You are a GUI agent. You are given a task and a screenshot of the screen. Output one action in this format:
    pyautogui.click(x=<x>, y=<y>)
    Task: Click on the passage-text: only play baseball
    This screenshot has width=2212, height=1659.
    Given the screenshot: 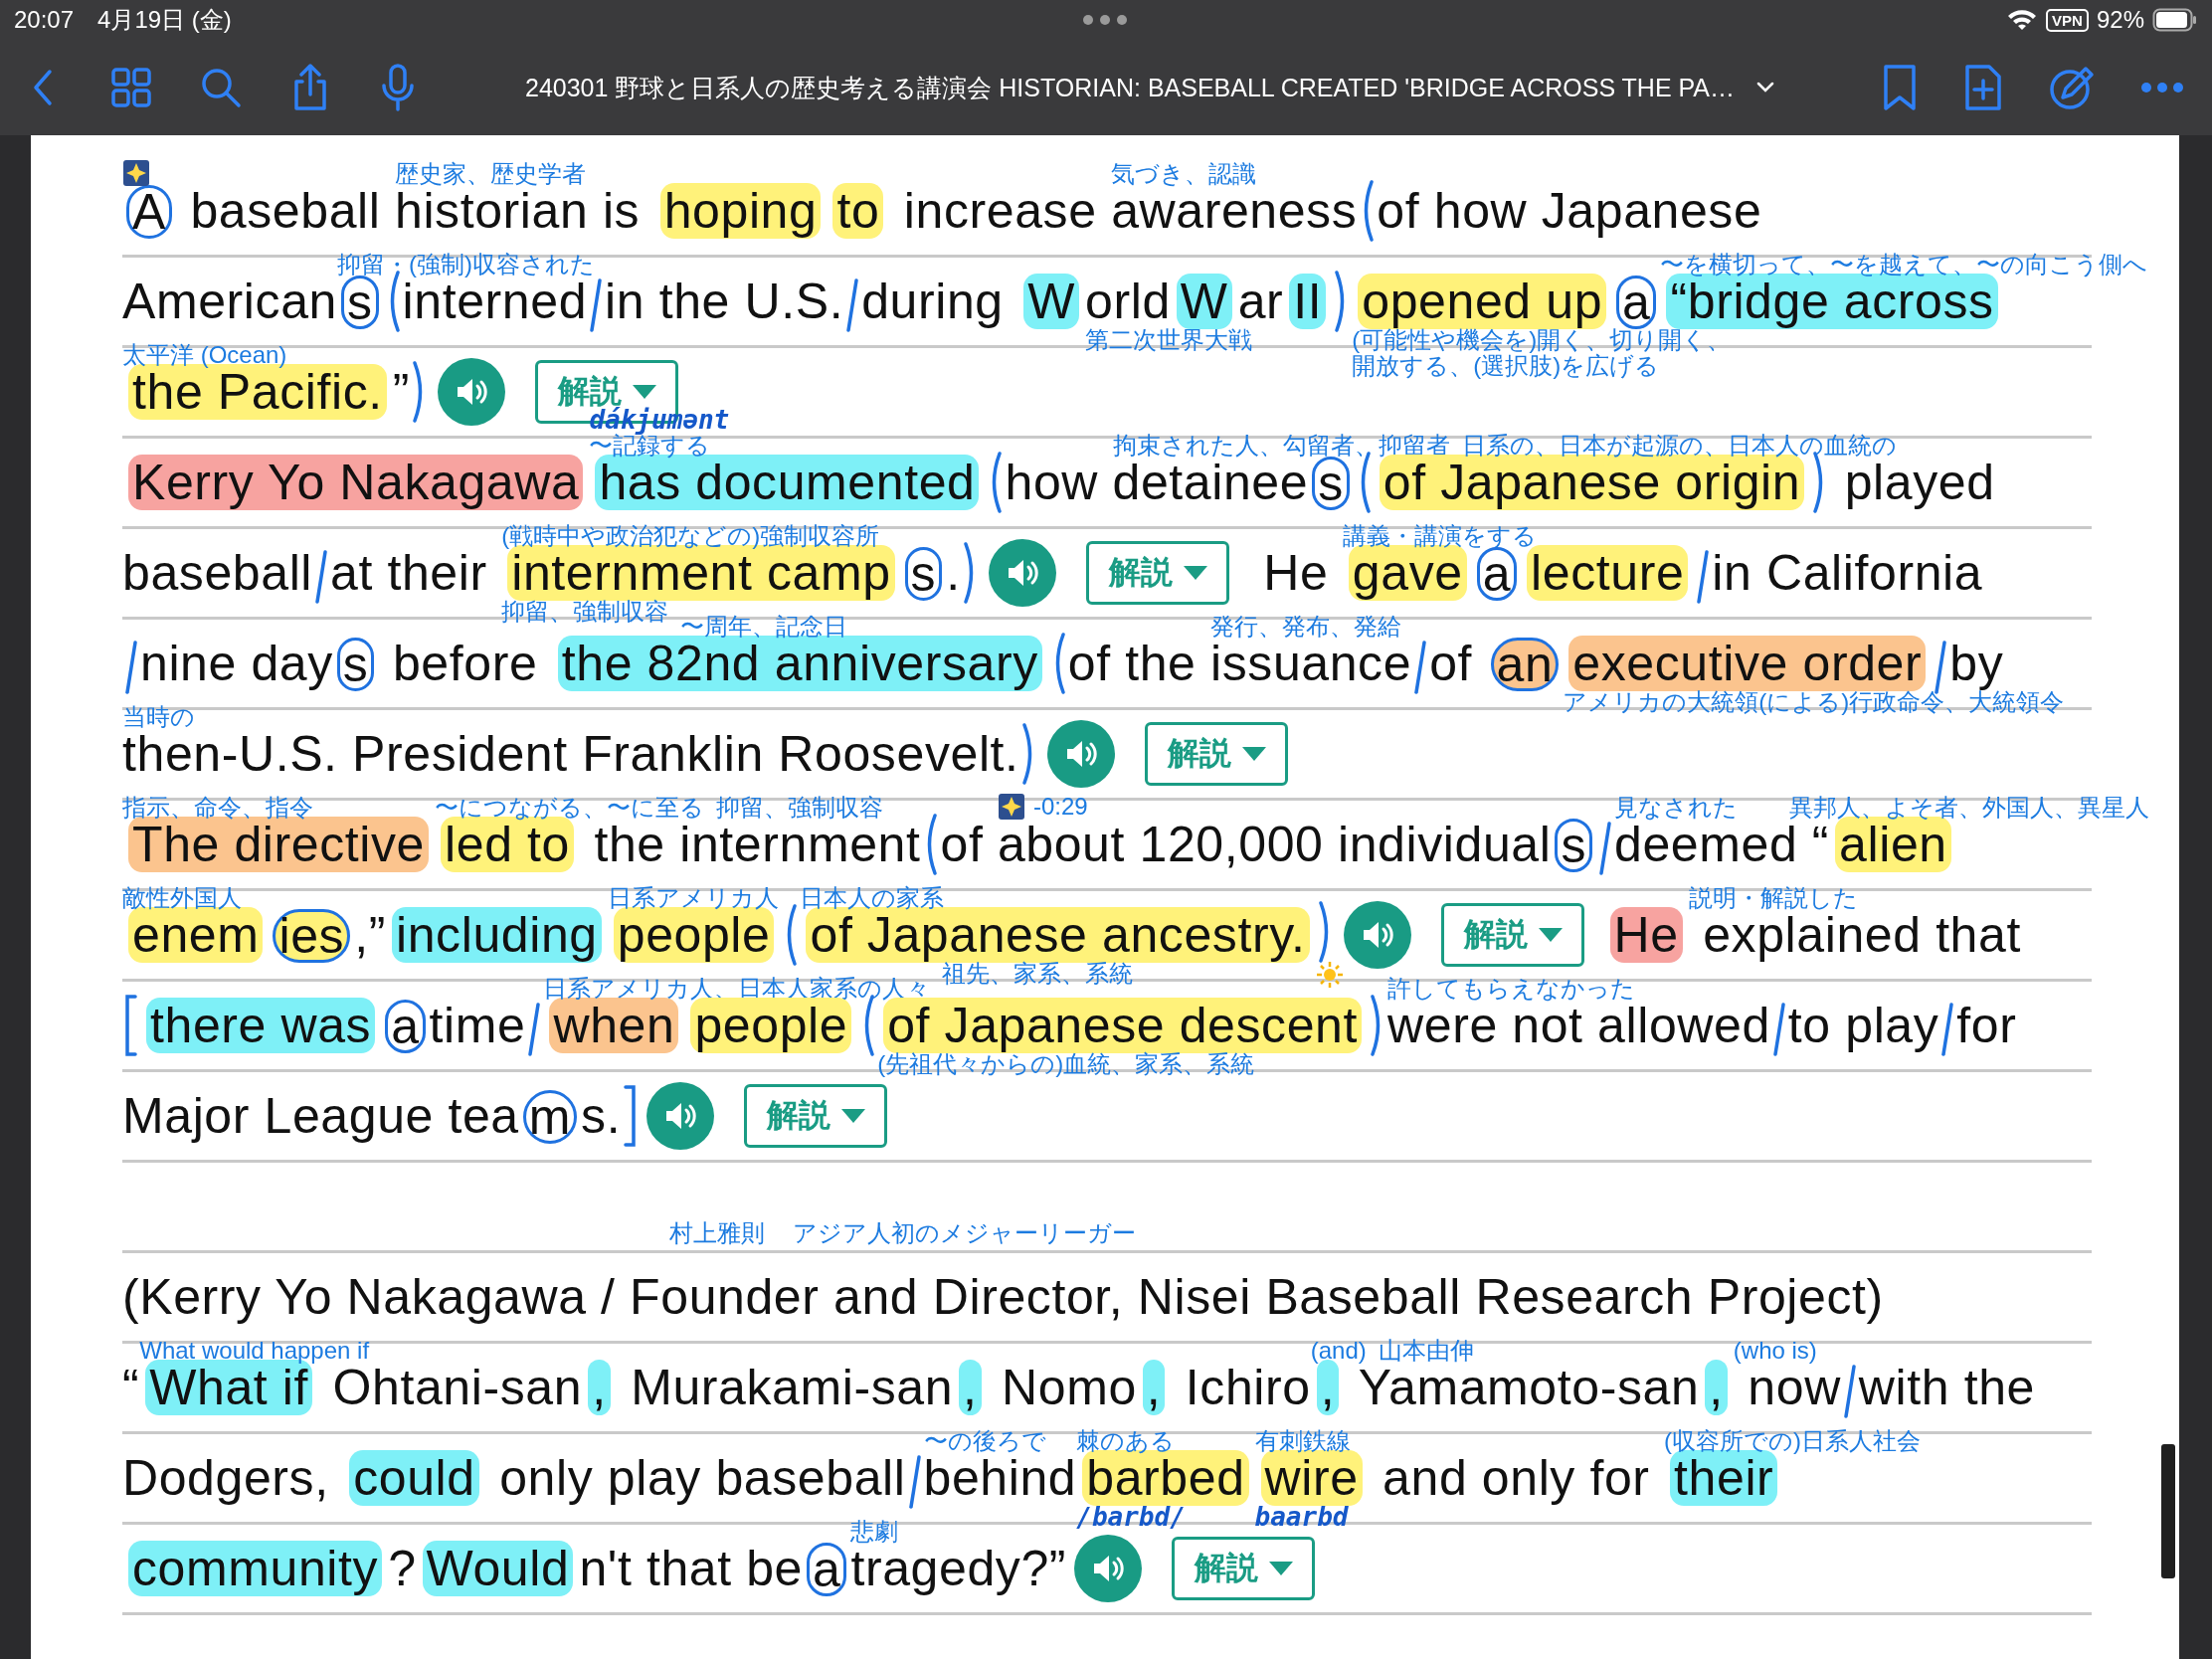 What is the action you would take?
    pyautogui.click(x=702, y=1478)
    